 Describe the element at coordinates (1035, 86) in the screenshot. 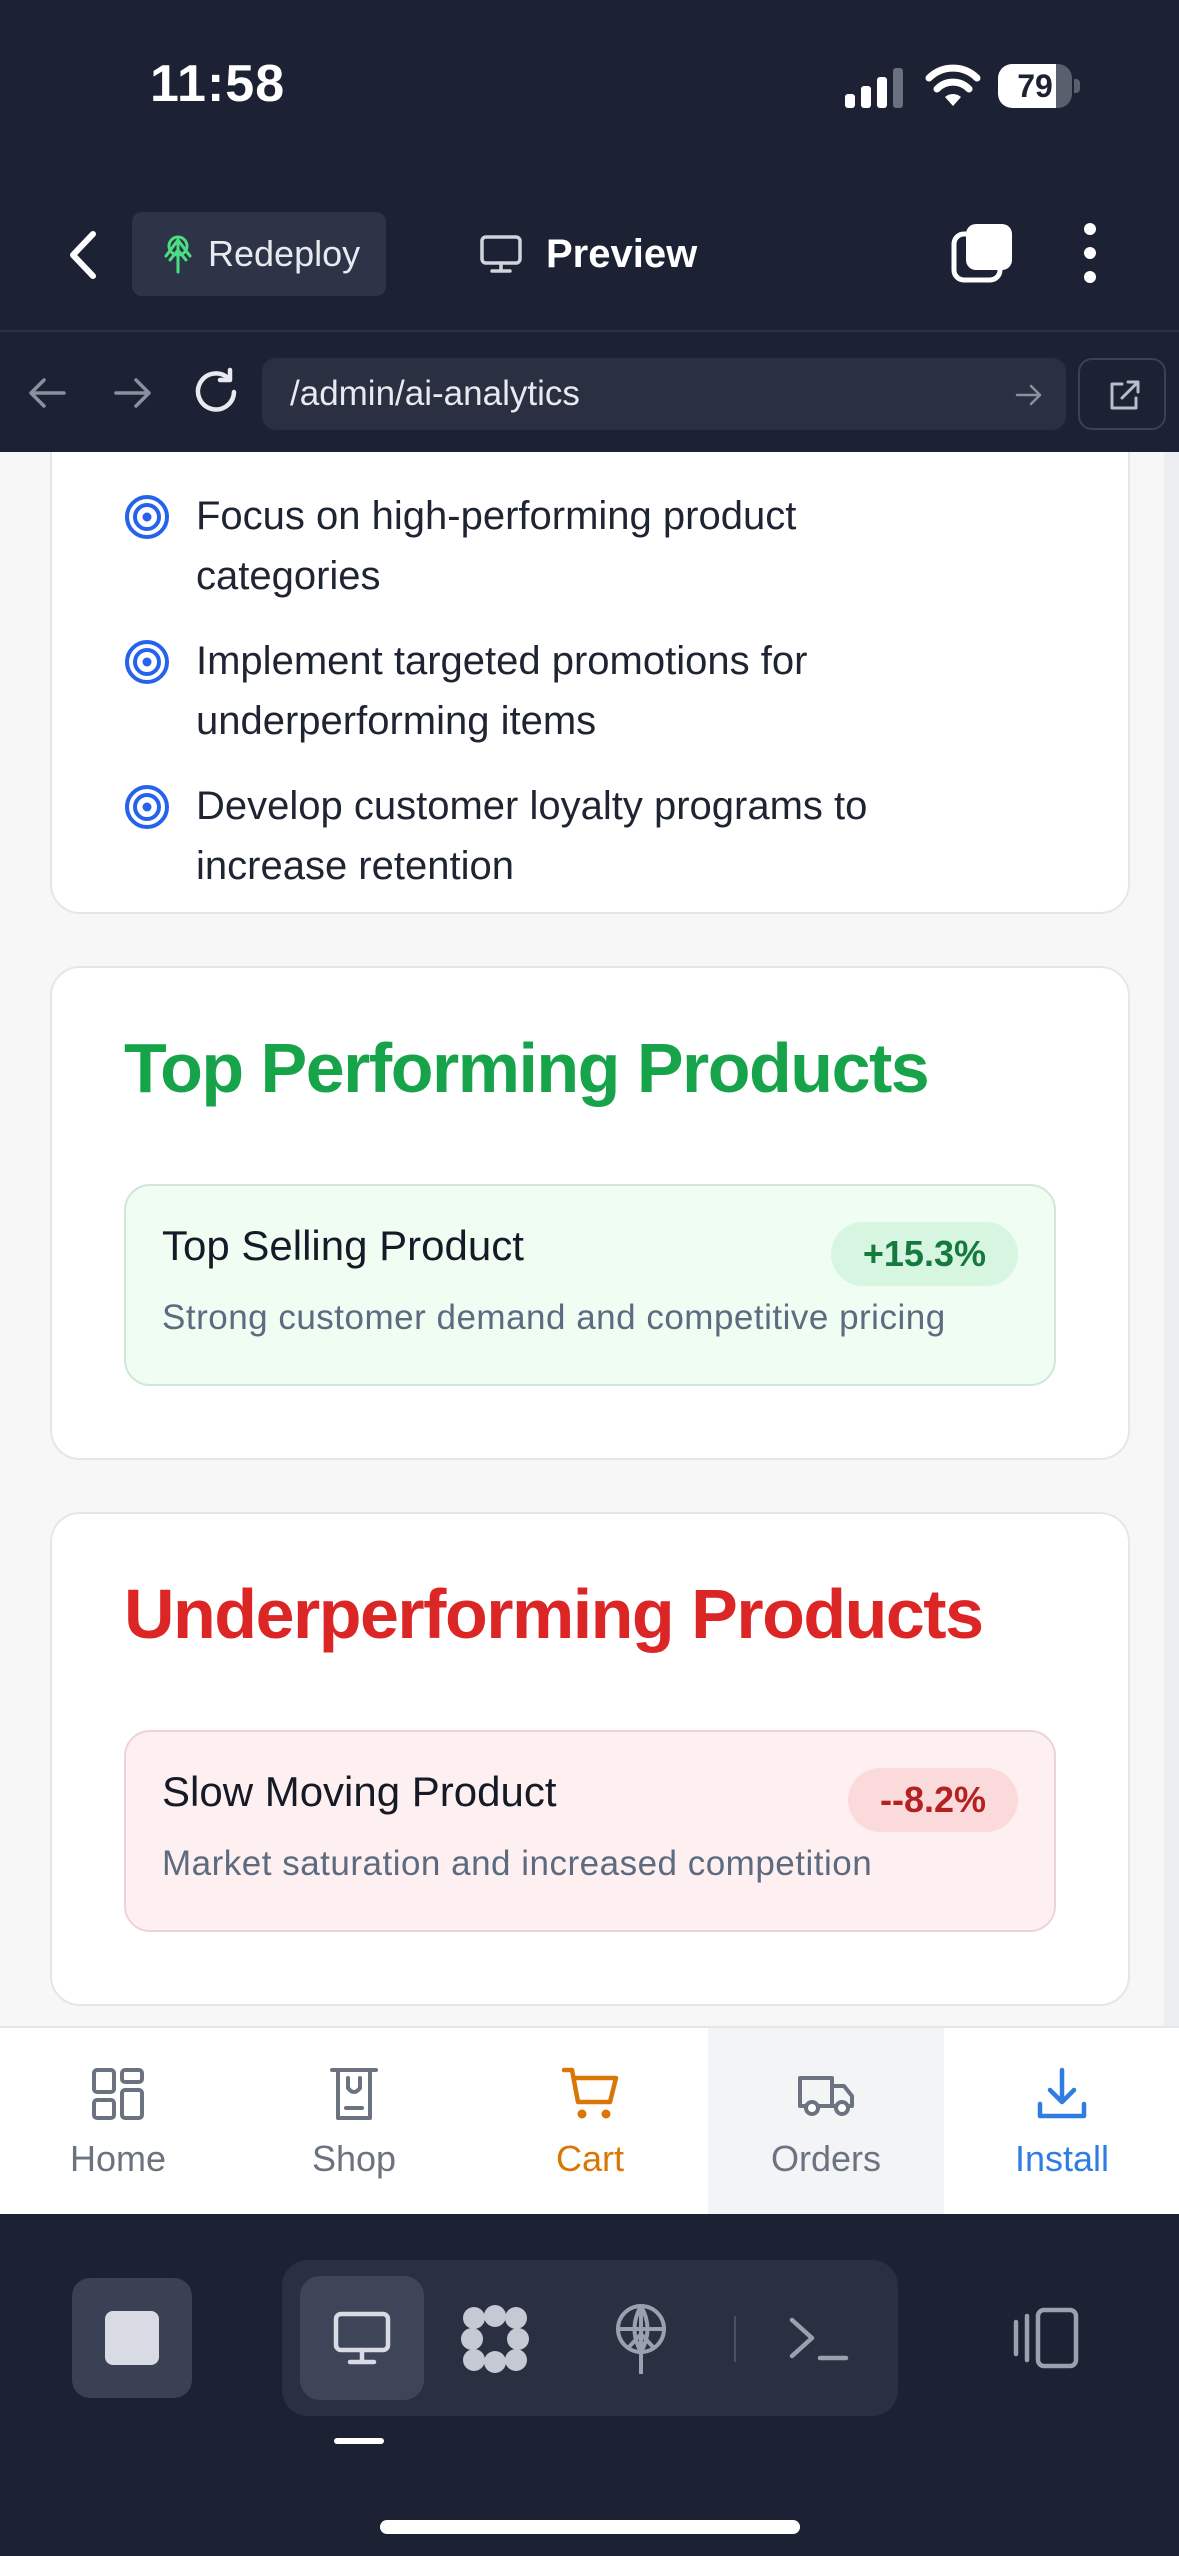

I see `battery-percent: 79` at that location.